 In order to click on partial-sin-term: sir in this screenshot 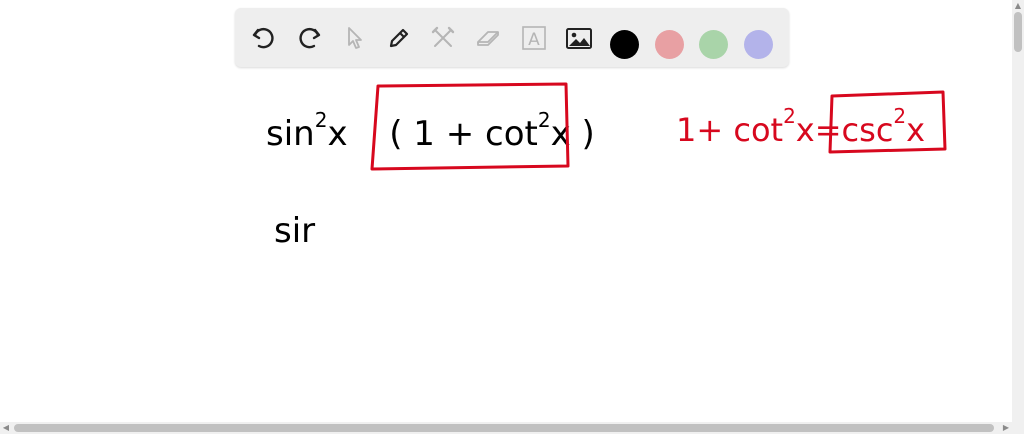, I will do `click(295, 231)`.